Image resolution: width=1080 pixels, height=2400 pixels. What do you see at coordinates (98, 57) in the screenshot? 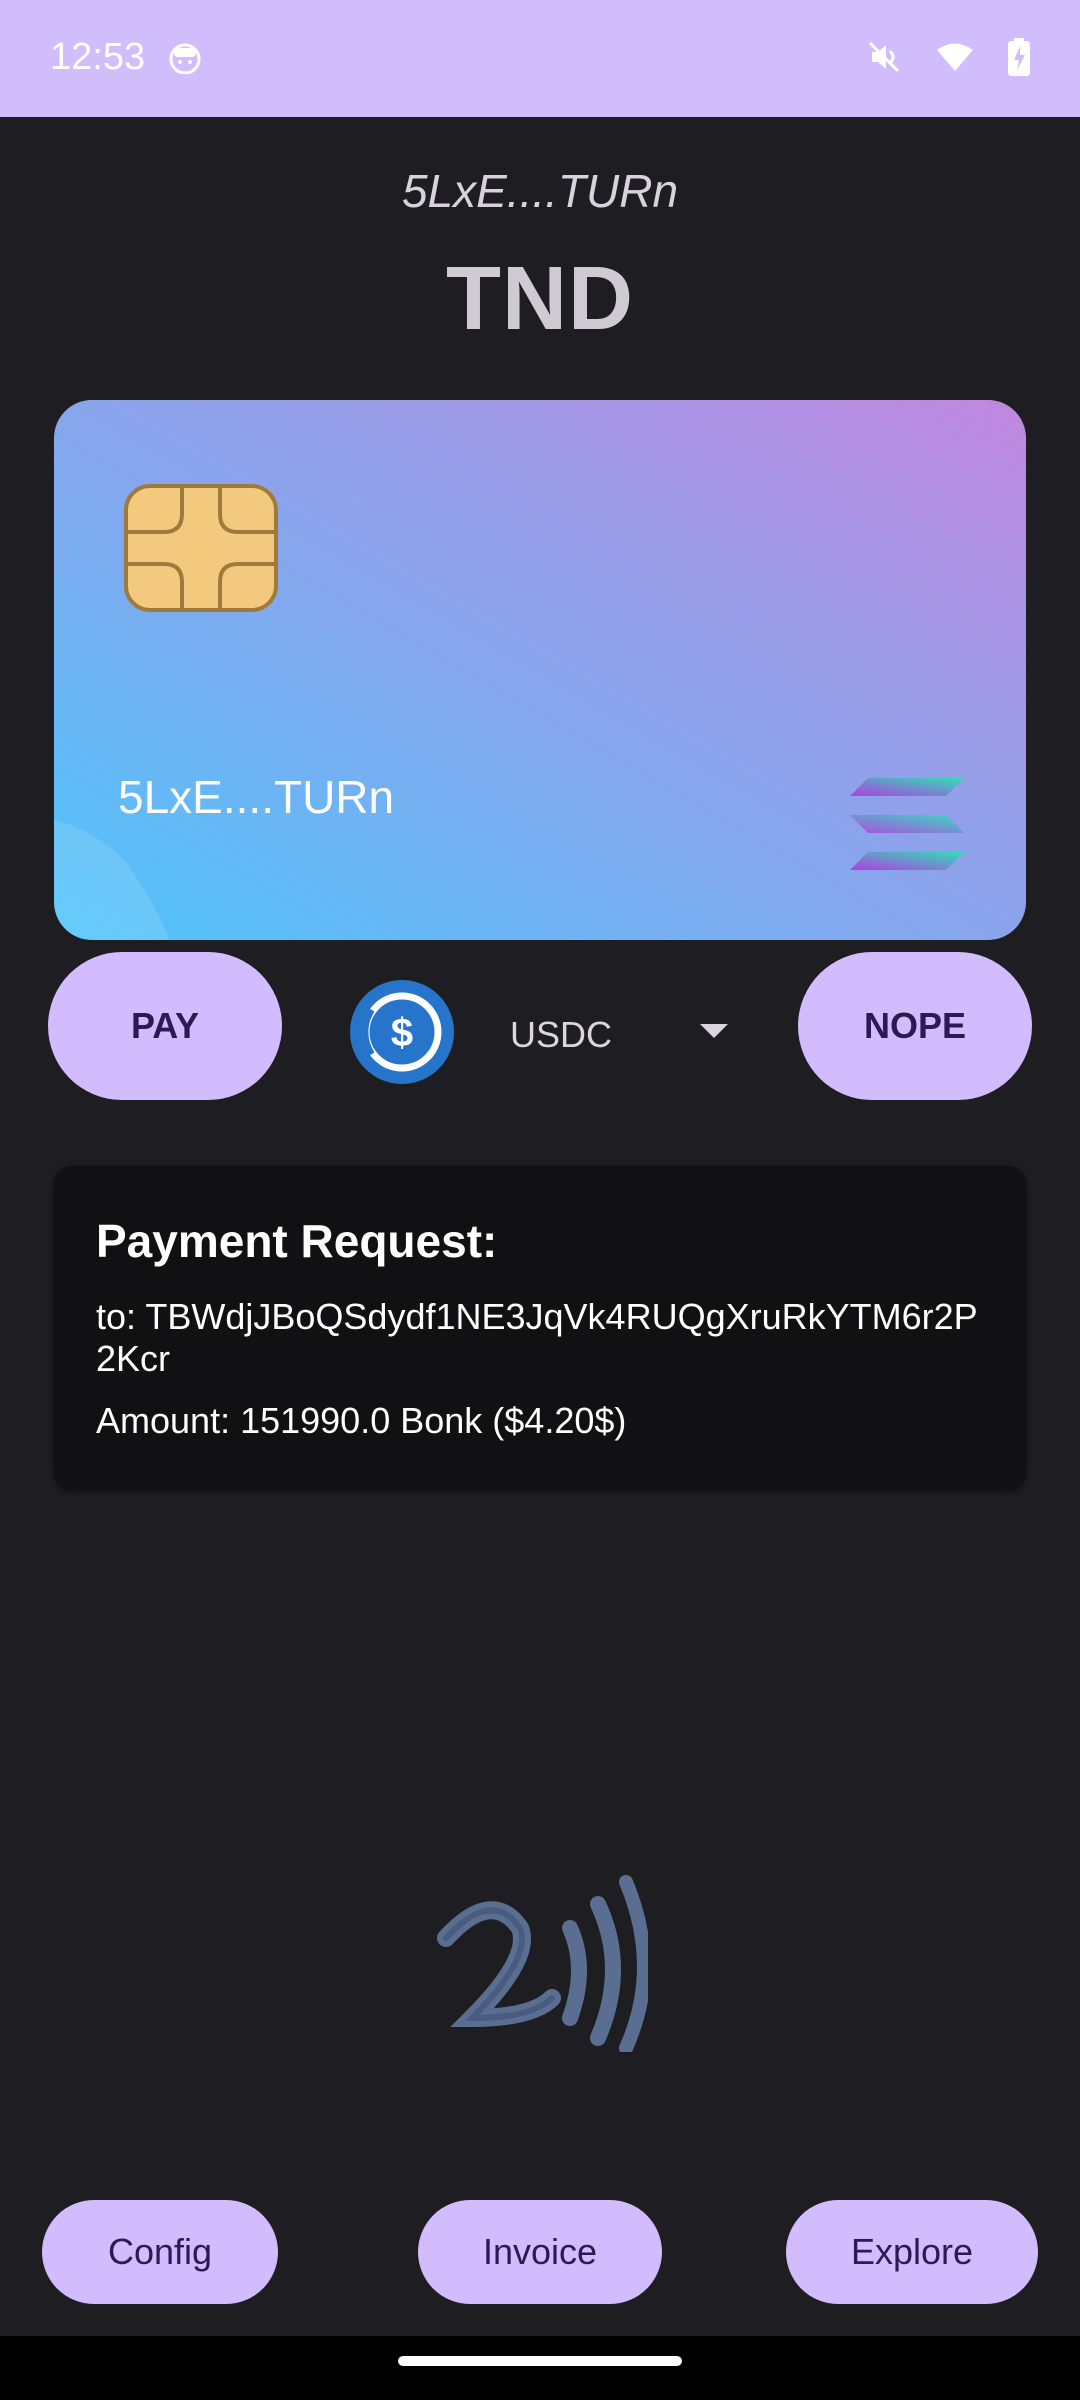
I see `status-time: 12:53` at bounding box center [98, 57].